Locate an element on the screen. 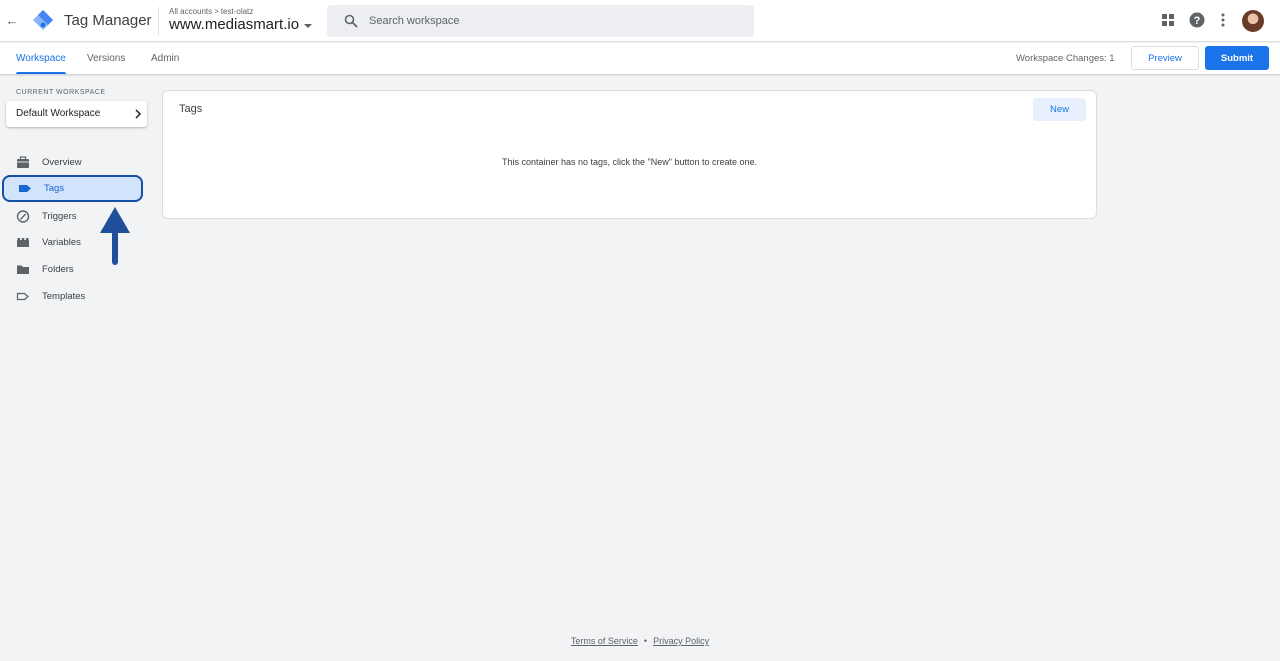 The image size is (1280, 661). workspace-name: Default Workspace is located at coordinates (58, 113).